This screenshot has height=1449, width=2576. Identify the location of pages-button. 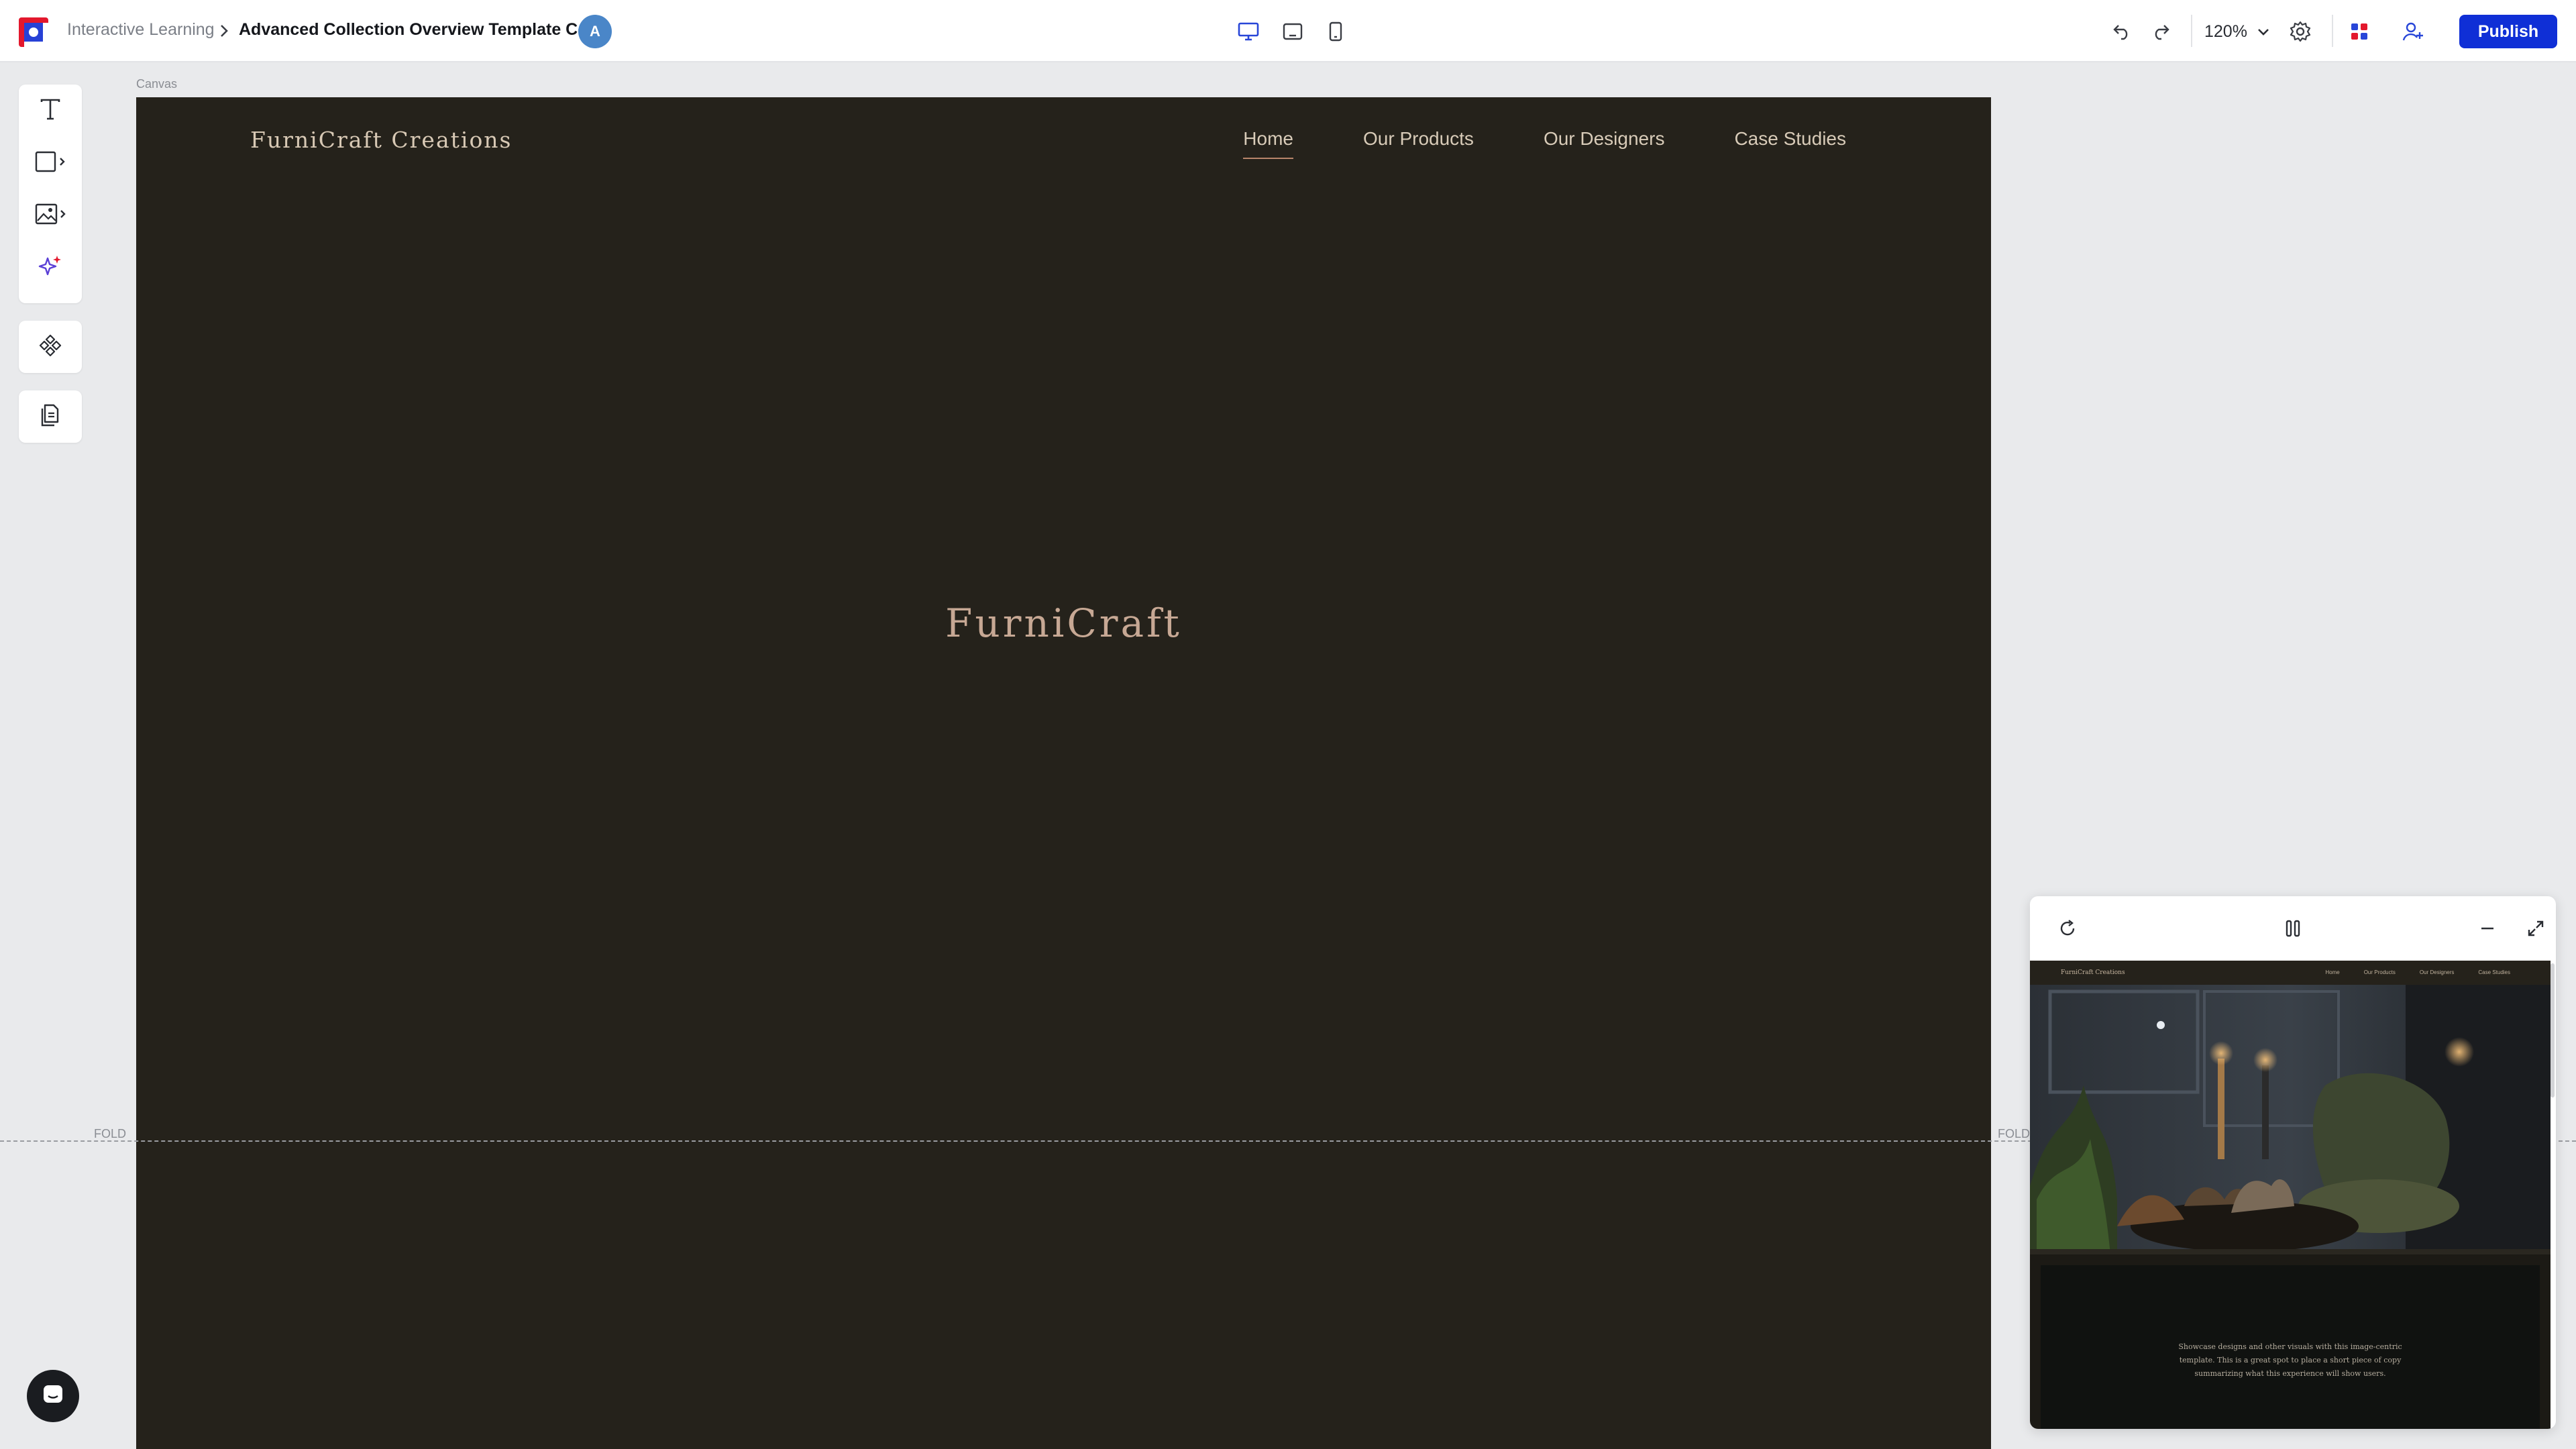
(50, 416).